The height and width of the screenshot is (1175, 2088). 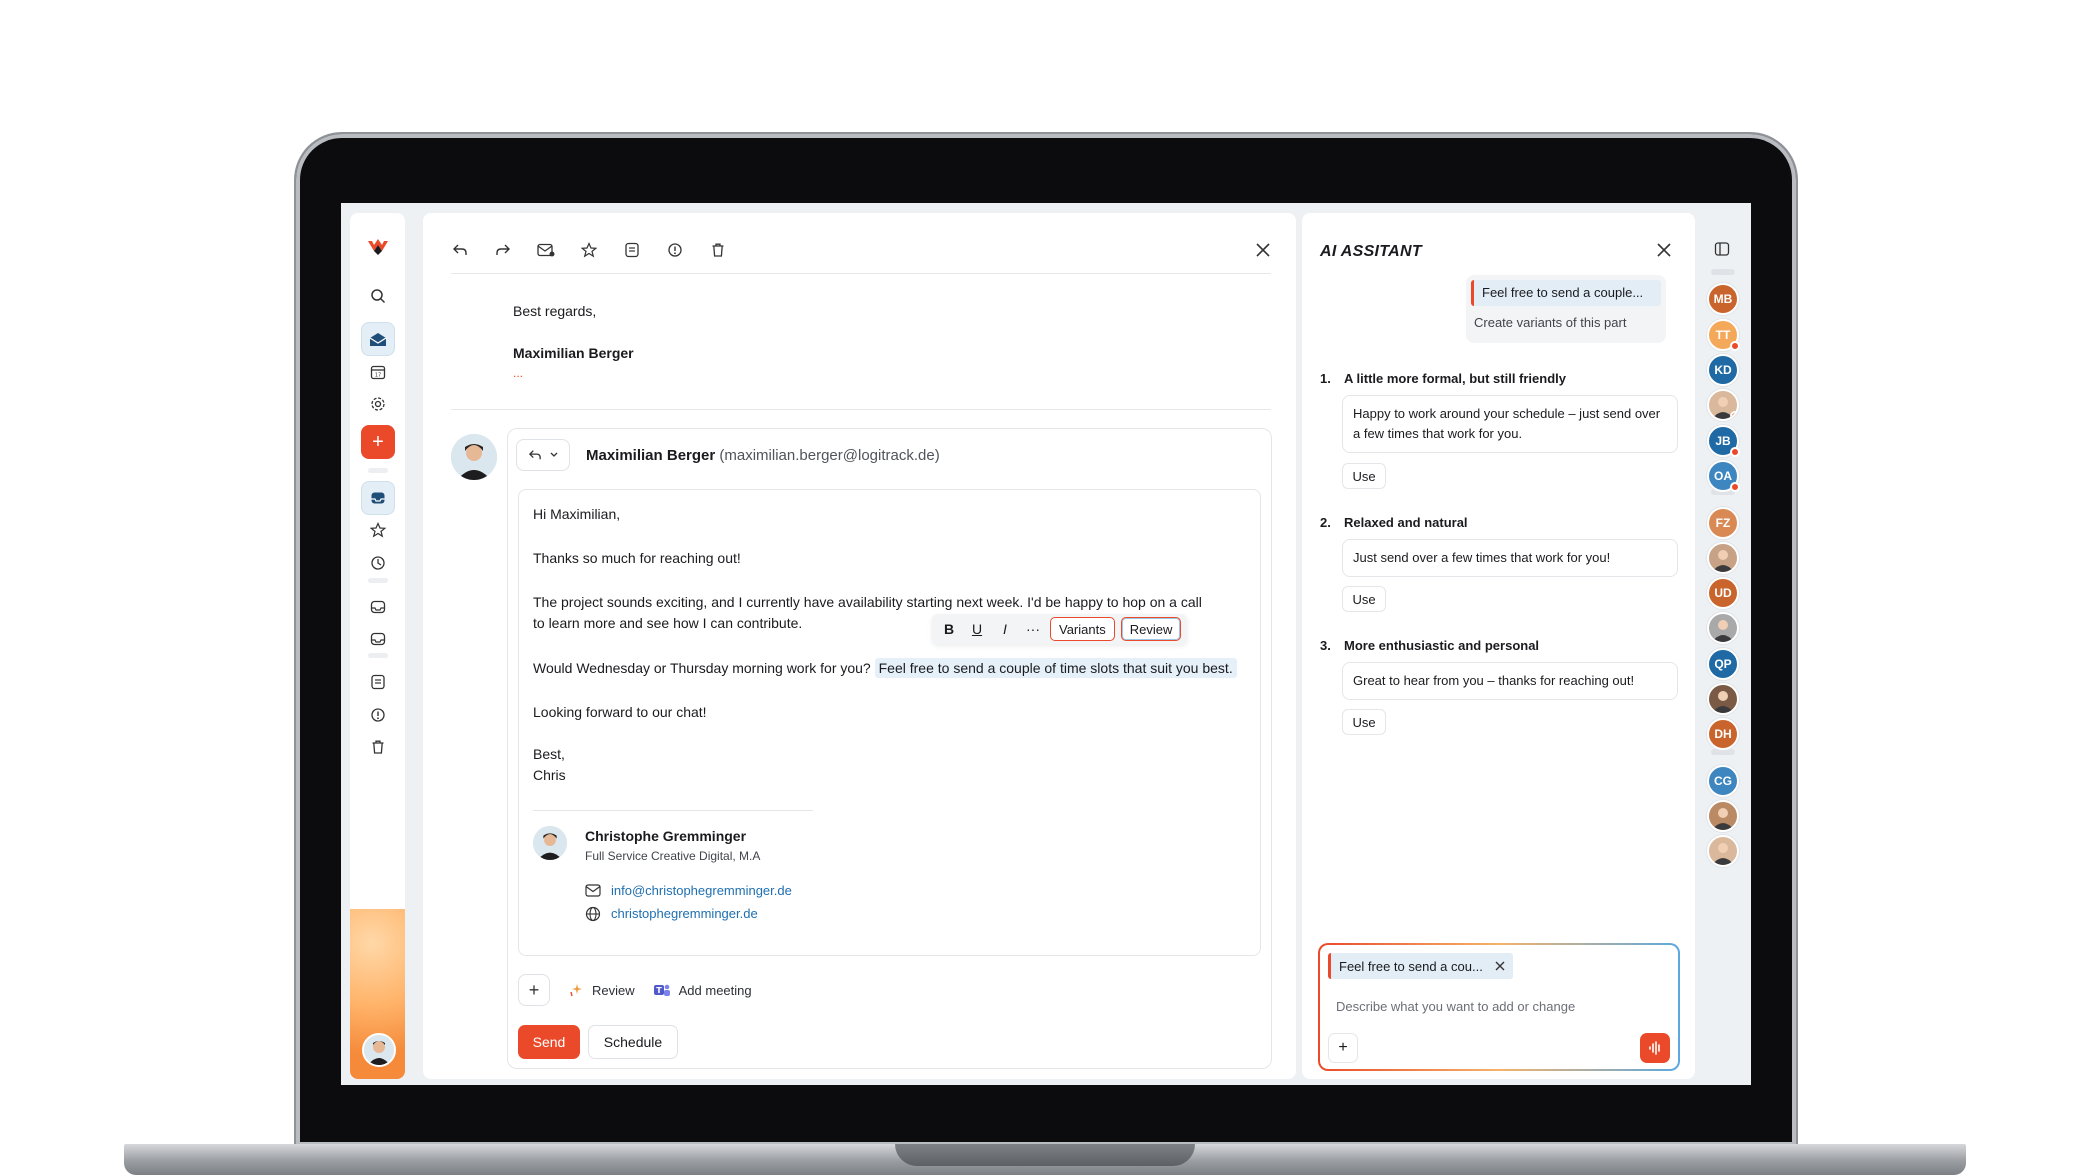 I want to click on settings-nav-button, so click(x=378, y=404).